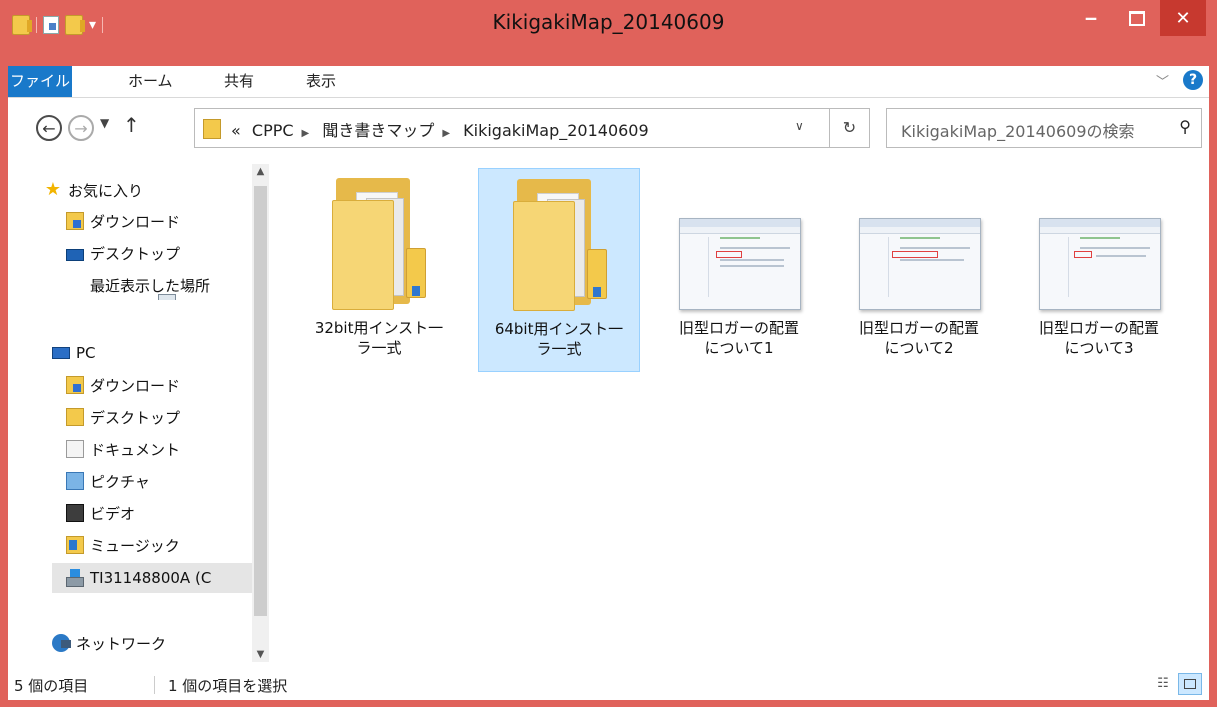  I want to click on refresh-icon: ↻, so click(850, 128).